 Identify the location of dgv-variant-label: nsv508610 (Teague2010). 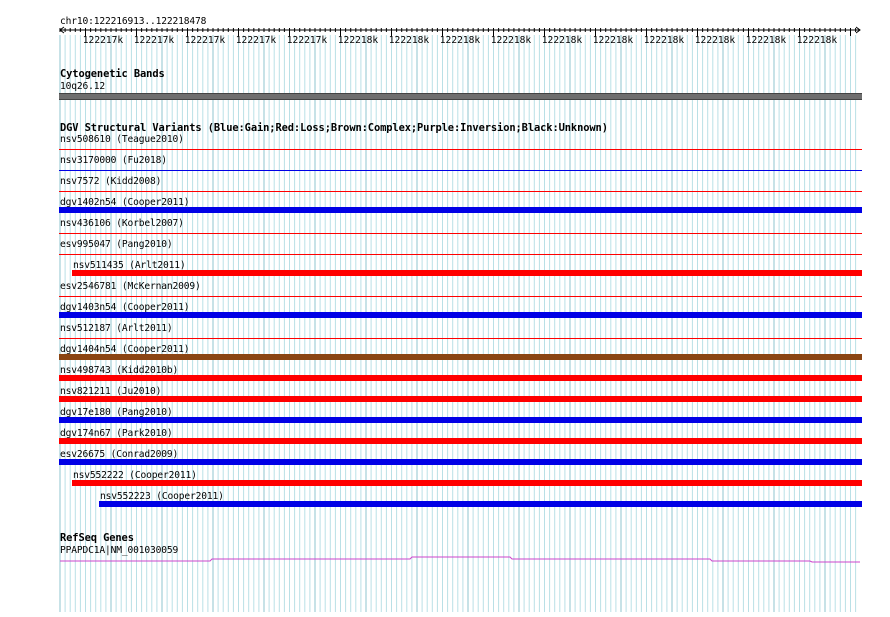
(122, 139).